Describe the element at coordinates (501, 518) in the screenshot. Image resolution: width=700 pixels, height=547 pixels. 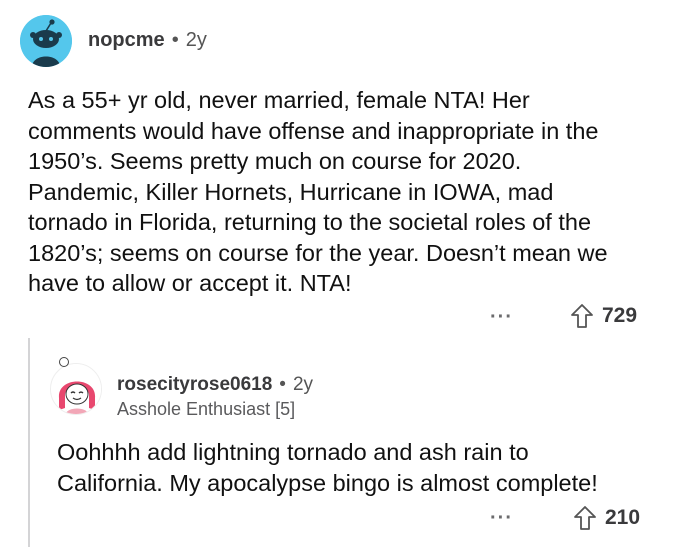
I see `comment-2-more-options-icon: ···` at that location.